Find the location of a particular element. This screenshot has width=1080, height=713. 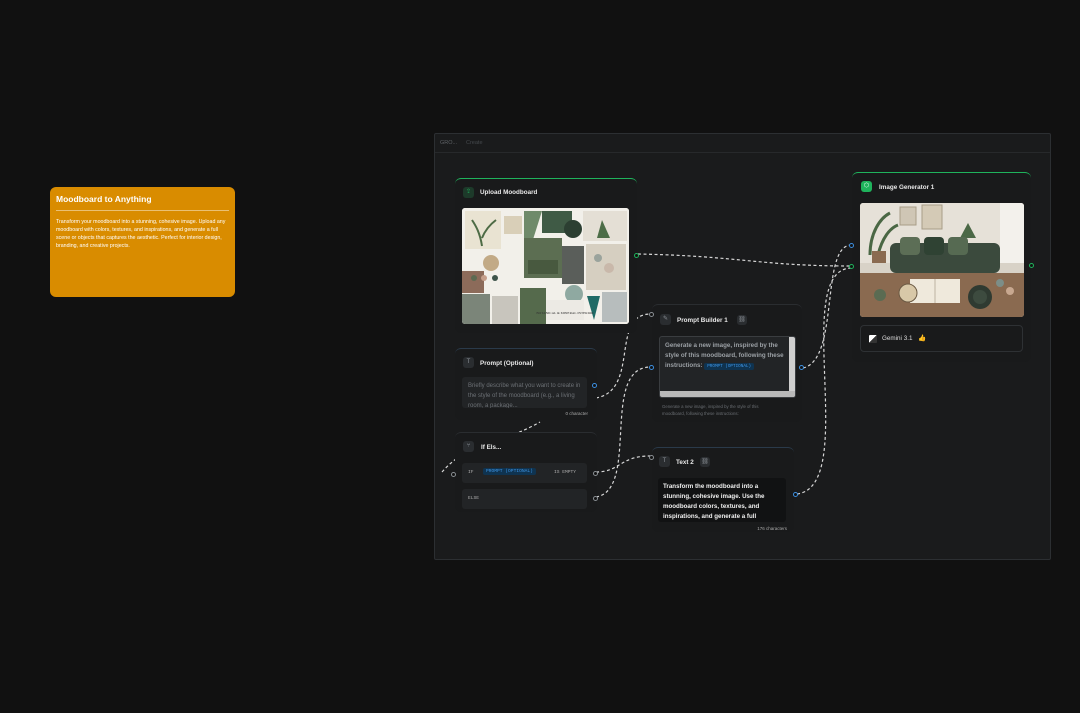

if-keyword: IF is located at coordinates (471, 472).